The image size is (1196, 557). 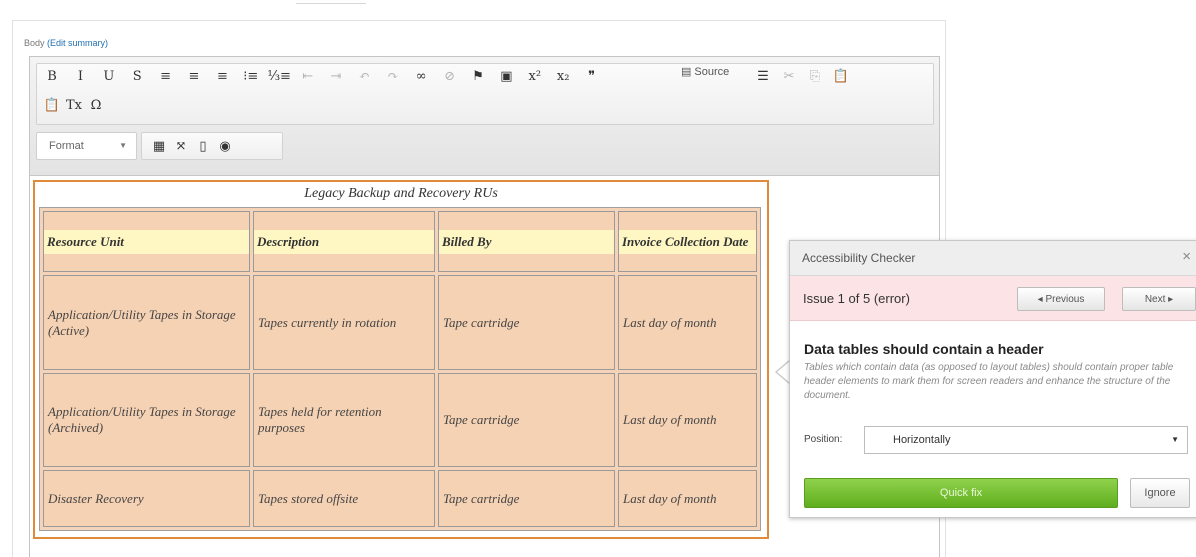 What do you see at coordinates (393, 76) in the screenshot?
I see `redo-icon: ↷` at bounding box center [393, 76].